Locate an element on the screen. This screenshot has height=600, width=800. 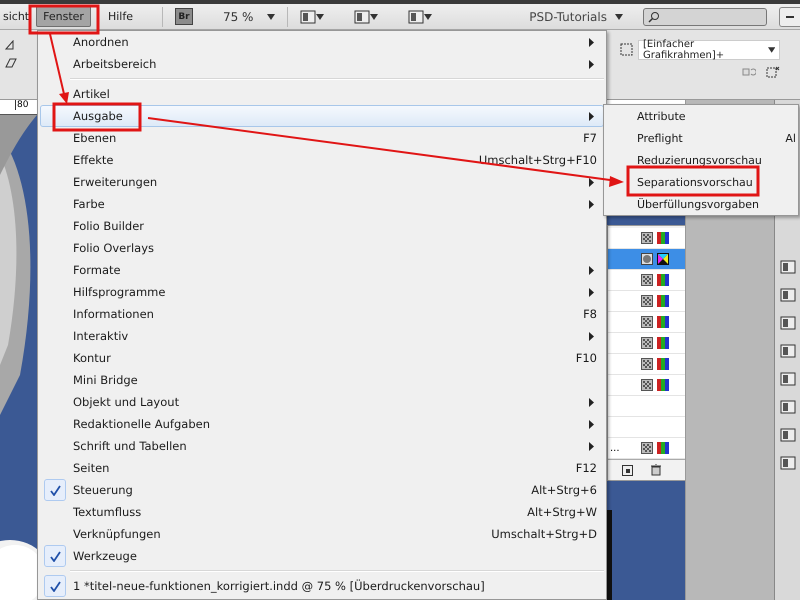
bowtie-icon is located at coordinates (663, 259).